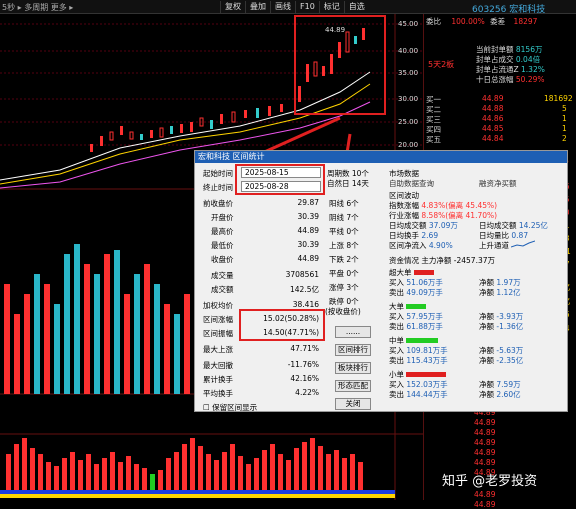  Describe the element at coordinates (500, 139) in the screenshot. I see `bid-row: 买五 44.84 2` at that location.